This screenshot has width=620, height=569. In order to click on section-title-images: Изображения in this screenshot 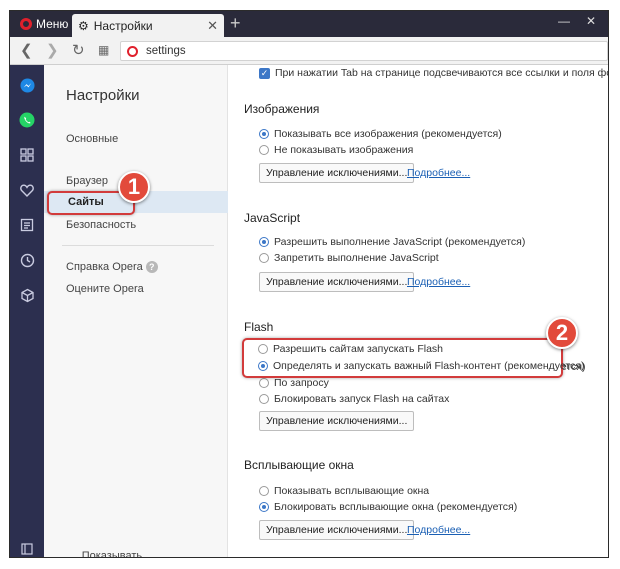, I will do `click(282, 109)`.